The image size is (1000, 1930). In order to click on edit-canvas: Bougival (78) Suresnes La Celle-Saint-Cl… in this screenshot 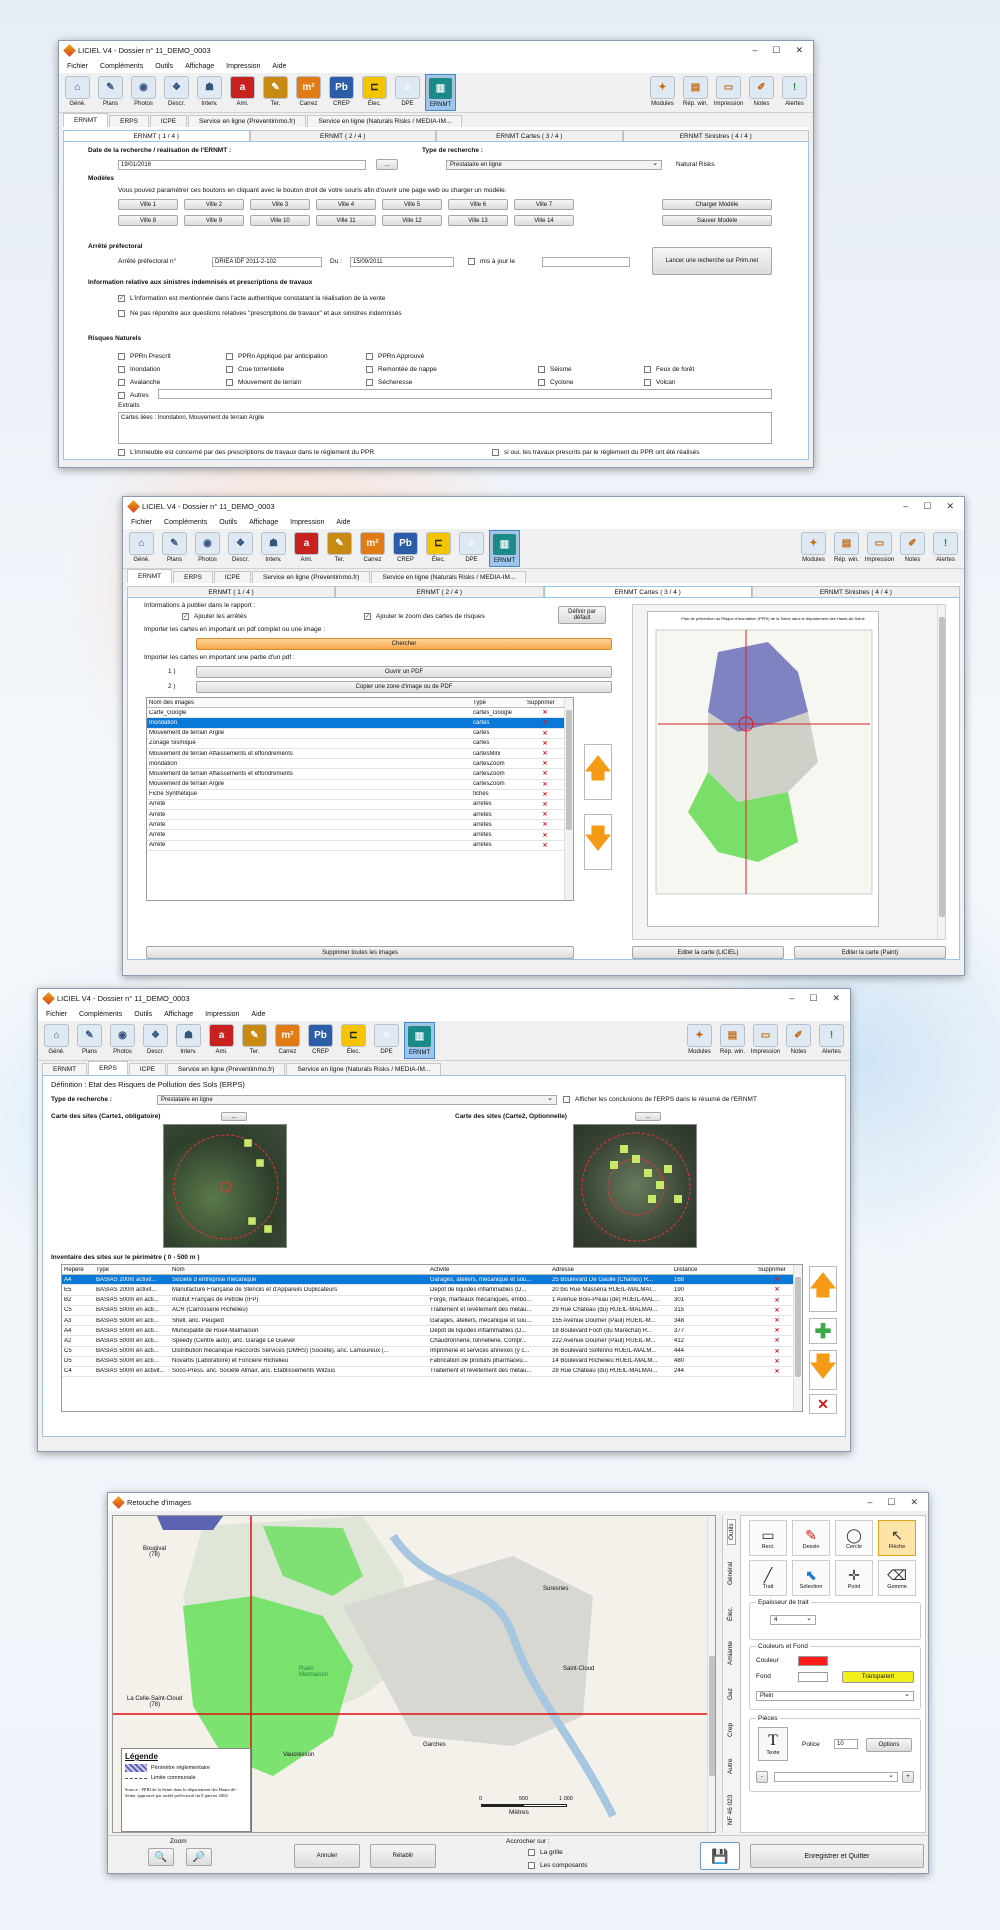, I will do `click(414, 1674)`.